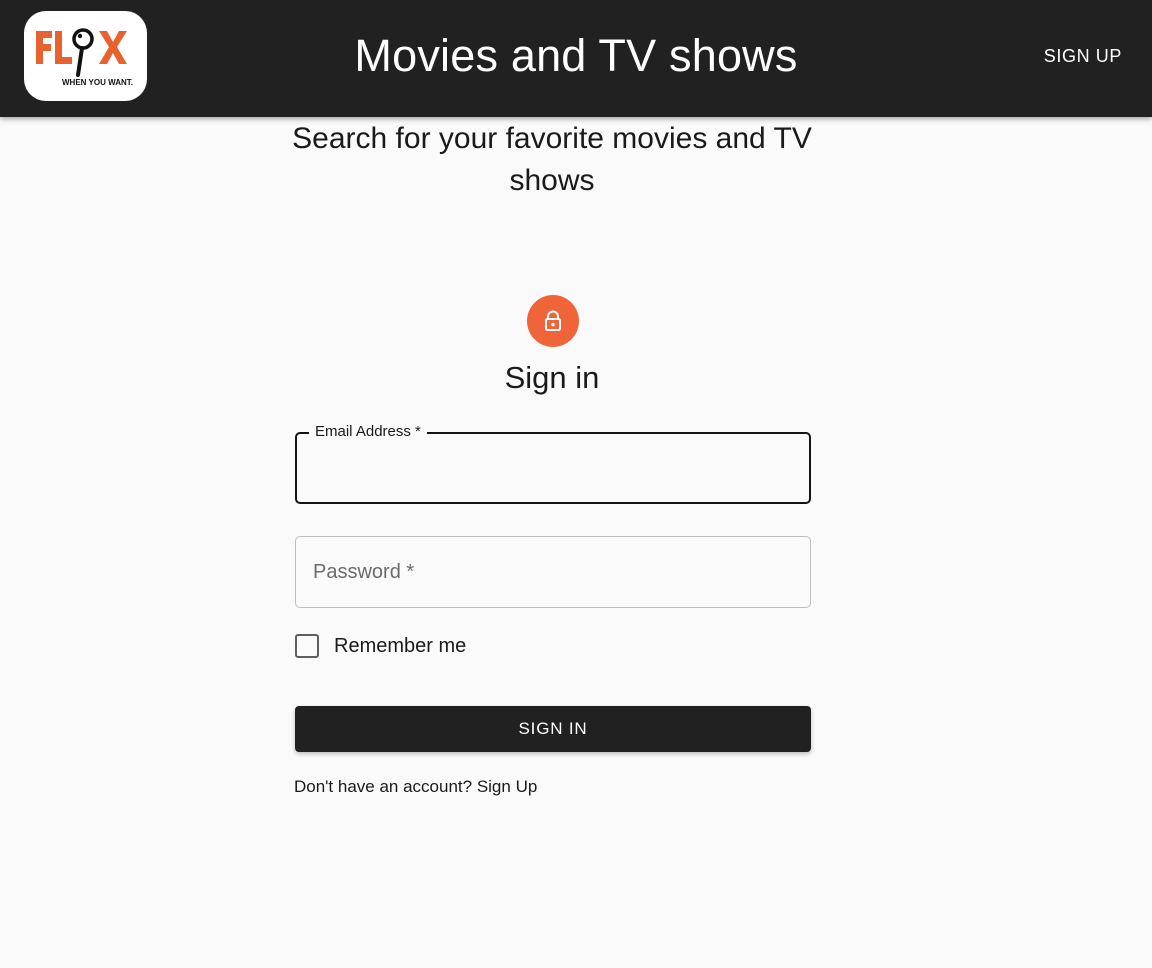 This screenshot has width=1152, height=968. I want to click on email-field: Email Address *, so click(553, 463).